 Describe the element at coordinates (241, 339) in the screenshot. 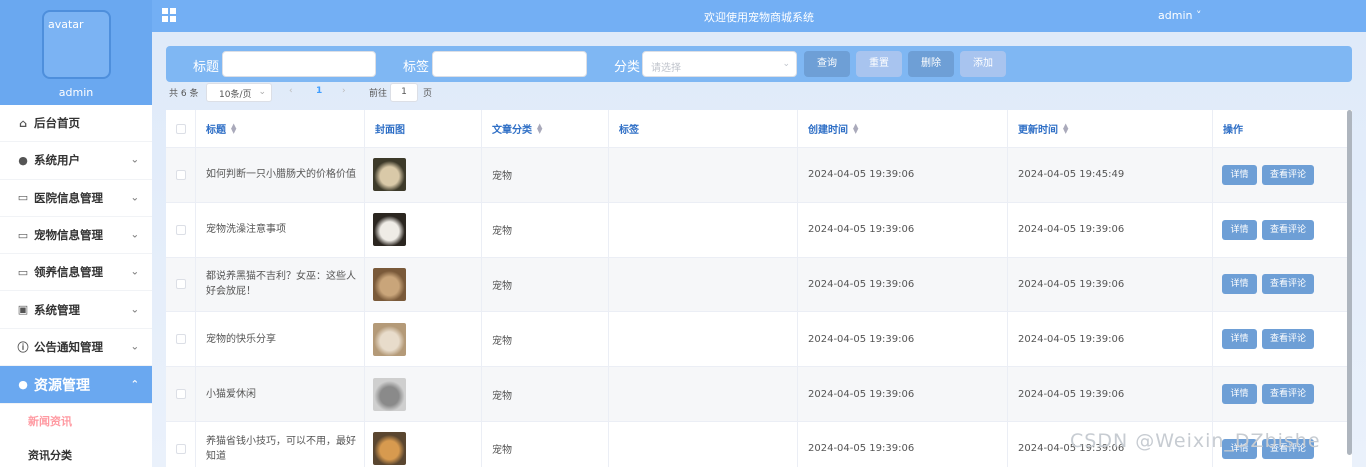

I see `row-title: 宠物的快乐分享` at that location.